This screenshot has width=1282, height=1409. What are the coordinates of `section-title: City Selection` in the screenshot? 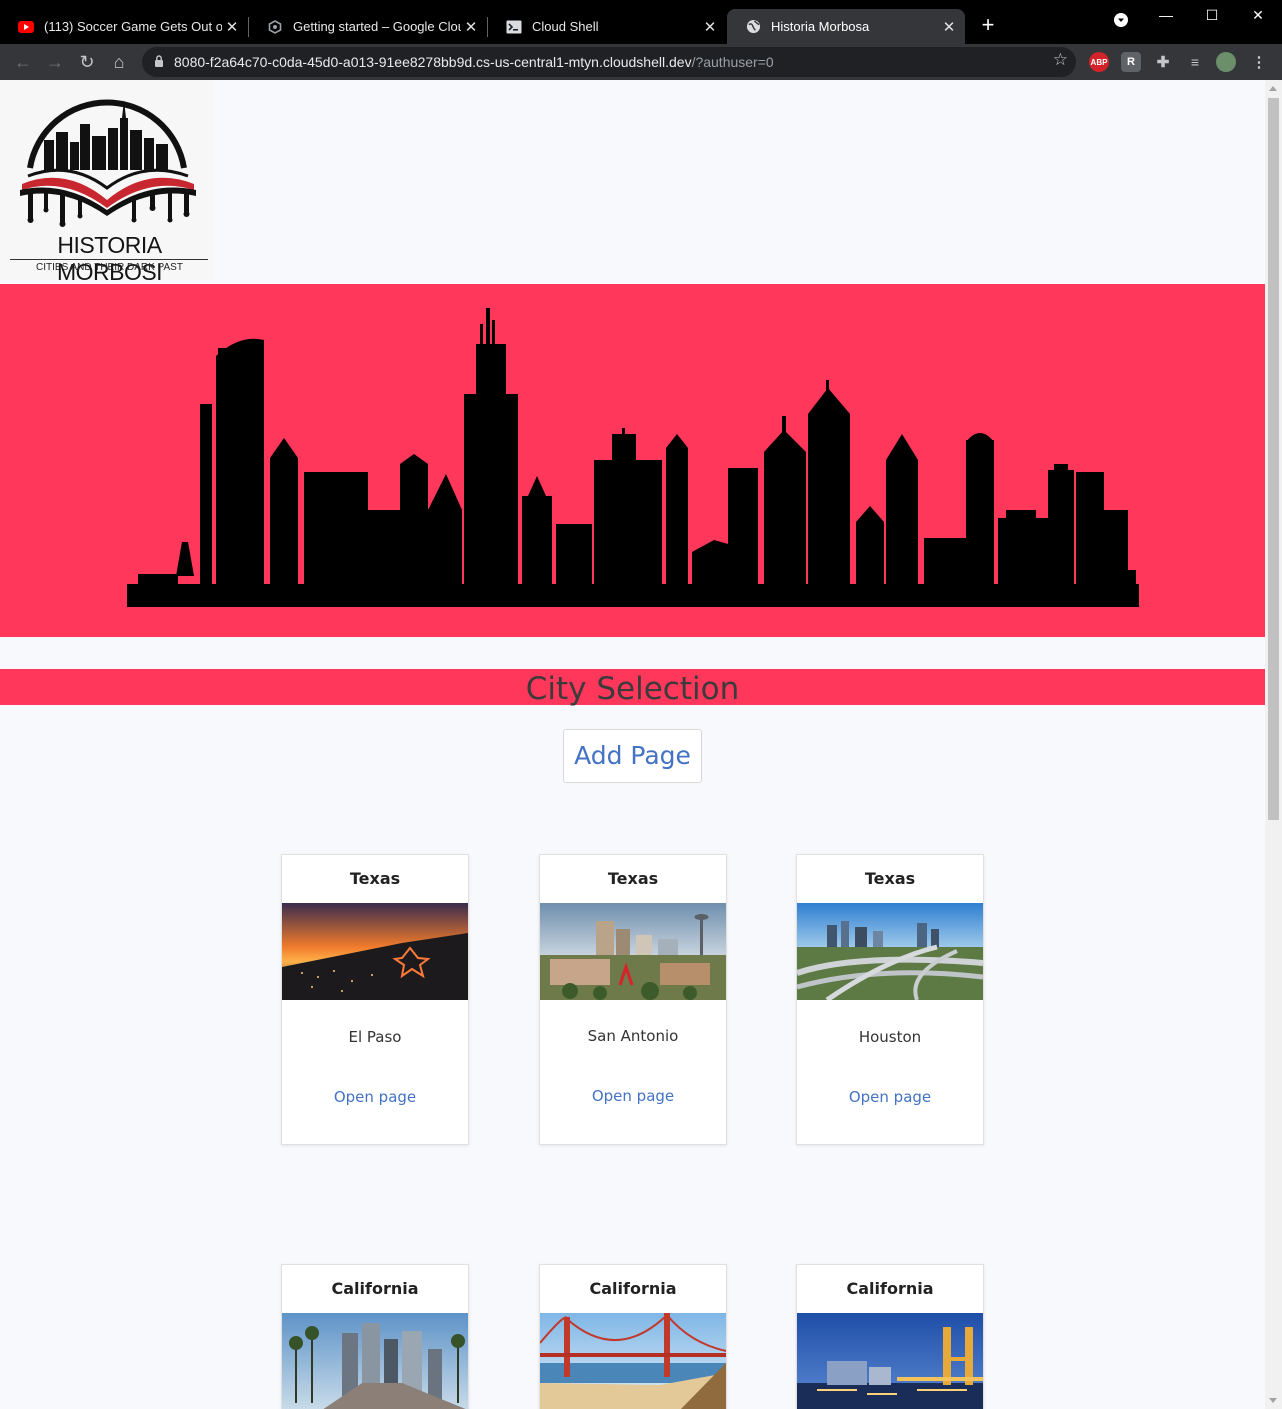 It's located at (632, 689).